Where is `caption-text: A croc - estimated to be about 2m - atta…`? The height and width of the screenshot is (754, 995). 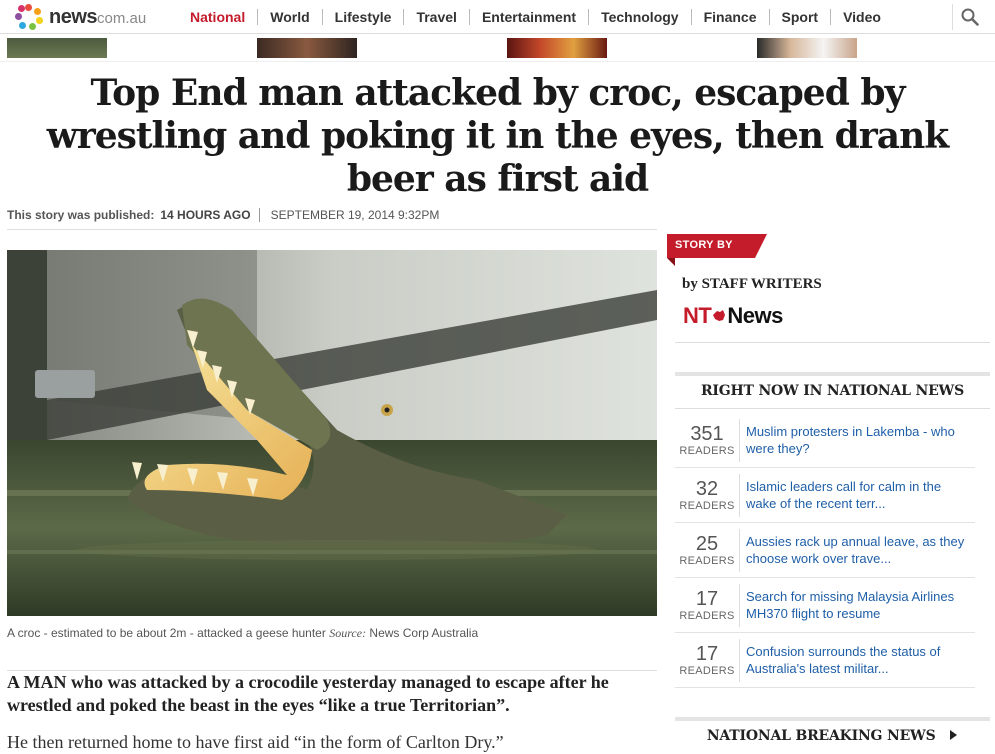
caption-text: A croc - estimated to be about 2m - atta… is located at coordinates (166, 633).